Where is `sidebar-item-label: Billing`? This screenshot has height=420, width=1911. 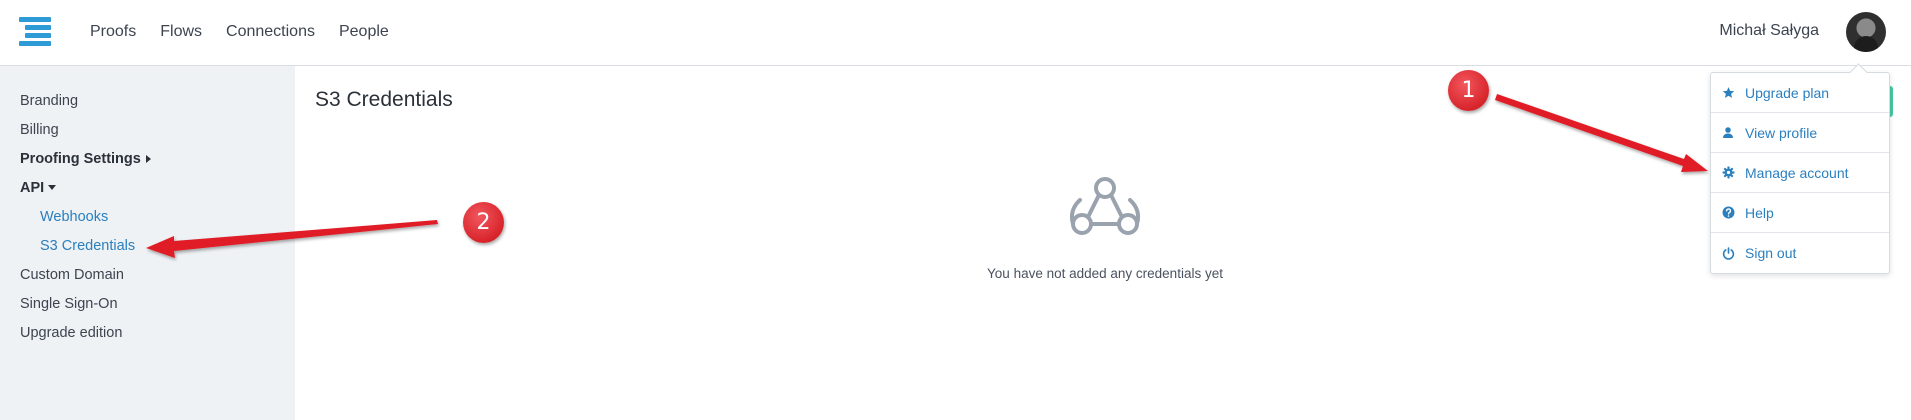
sidebar-item-label: Billing is located at coordinates (39, 129).